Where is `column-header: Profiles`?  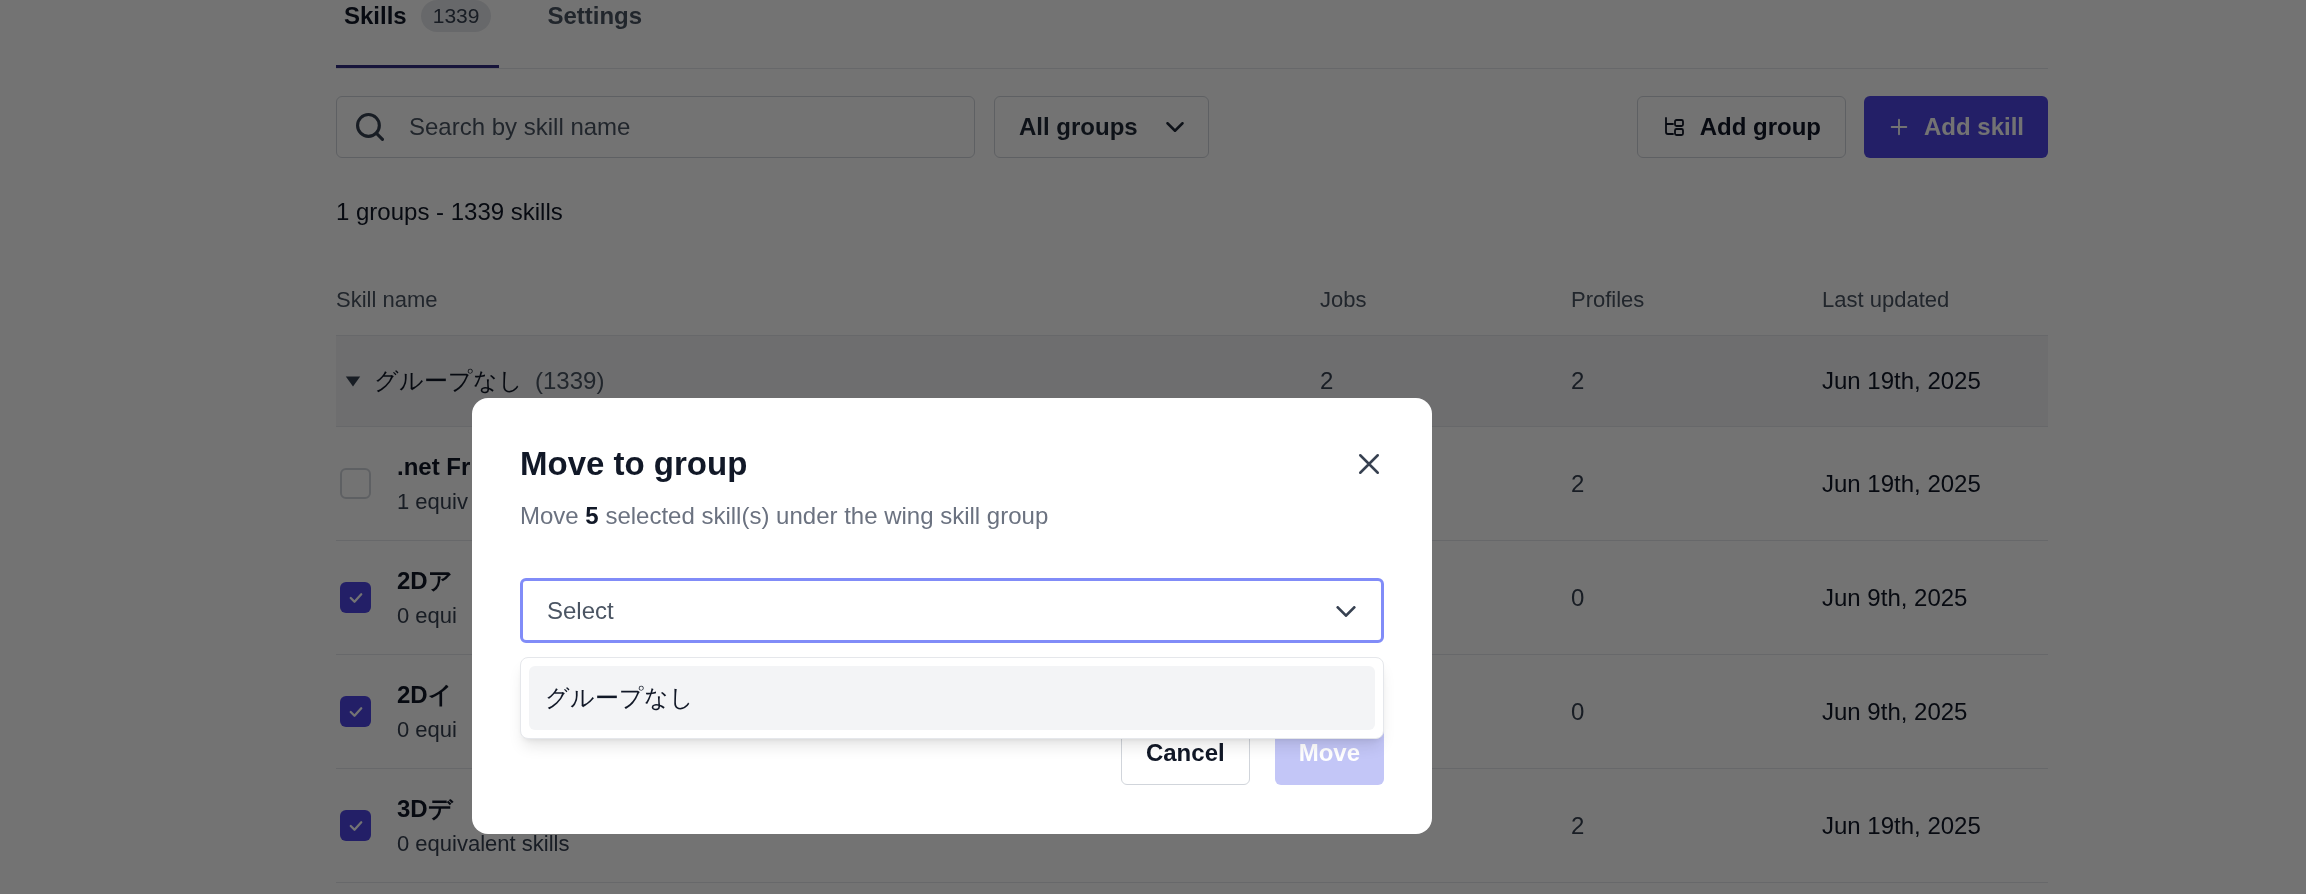
column-header: Profiles is located at coordinates (1696, 299).